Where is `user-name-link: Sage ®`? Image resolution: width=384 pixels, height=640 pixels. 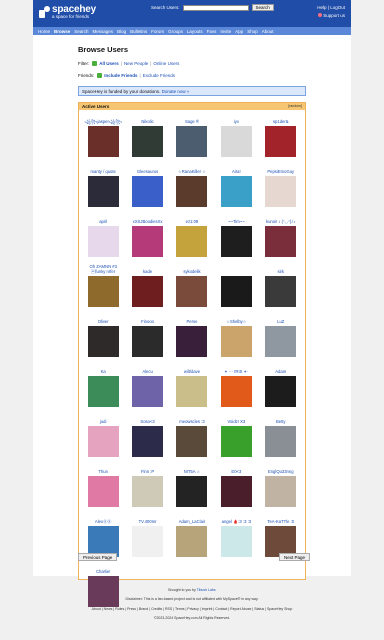
user-name-link: Sage ® is located at coordinates (192, 119).